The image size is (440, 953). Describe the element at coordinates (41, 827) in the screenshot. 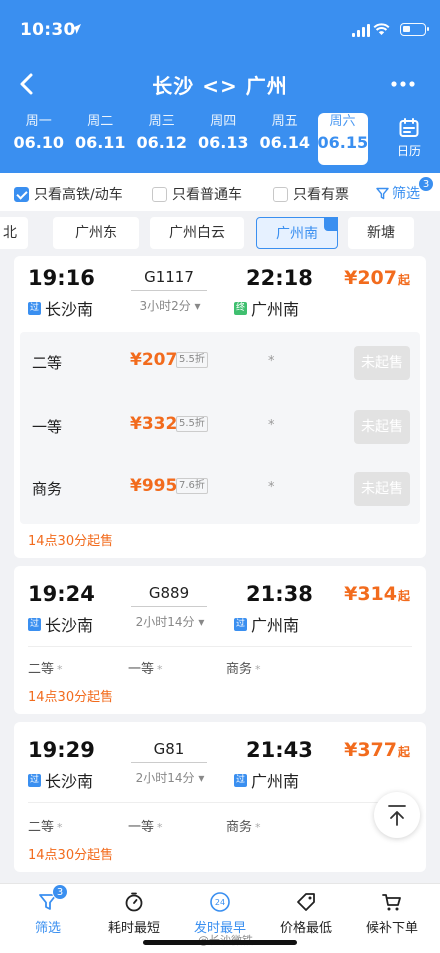

I see `seat-class: 二等` at that location.